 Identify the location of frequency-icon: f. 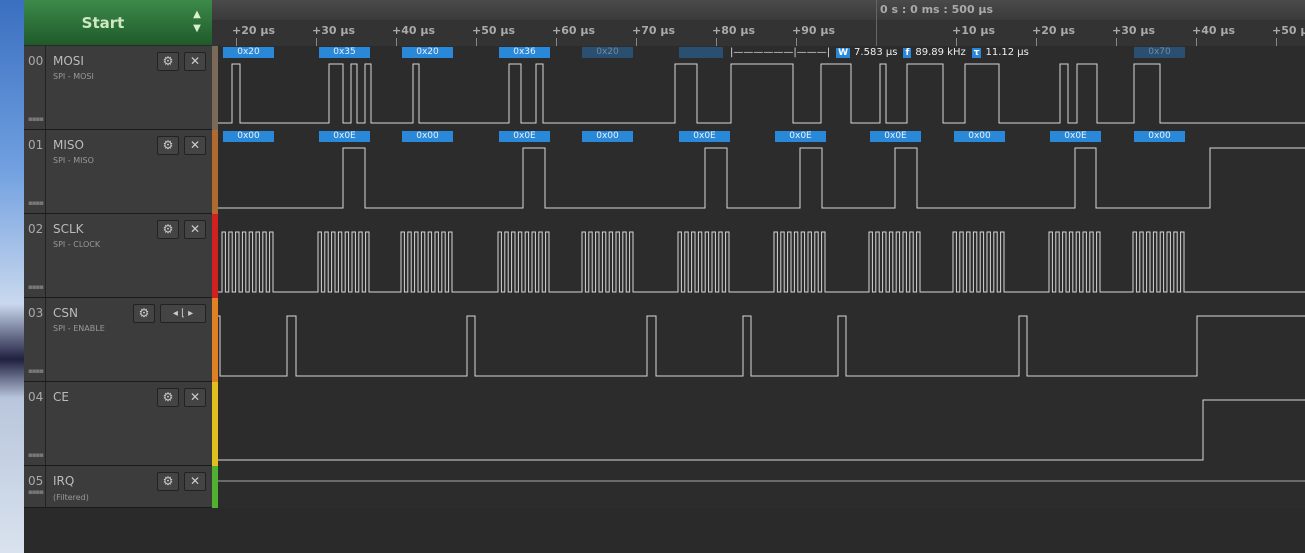
(907, 53).